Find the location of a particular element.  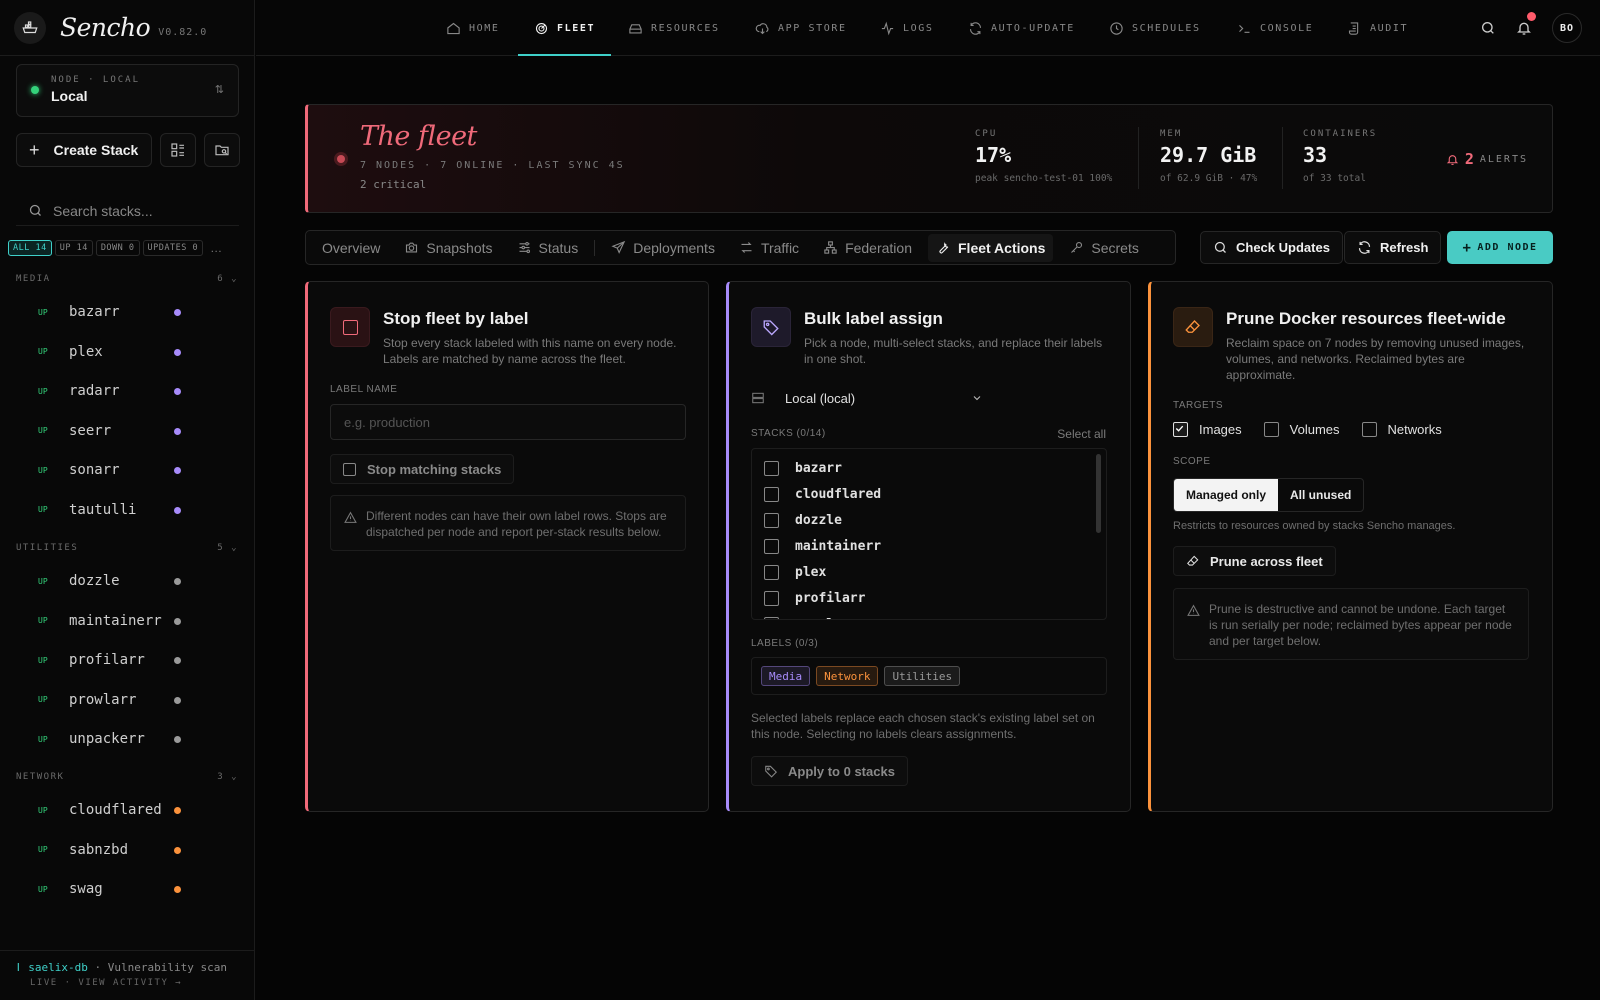

view-activity-link: LIVE · VIEW ACTIVITY → is located at coordinates (127, 983).